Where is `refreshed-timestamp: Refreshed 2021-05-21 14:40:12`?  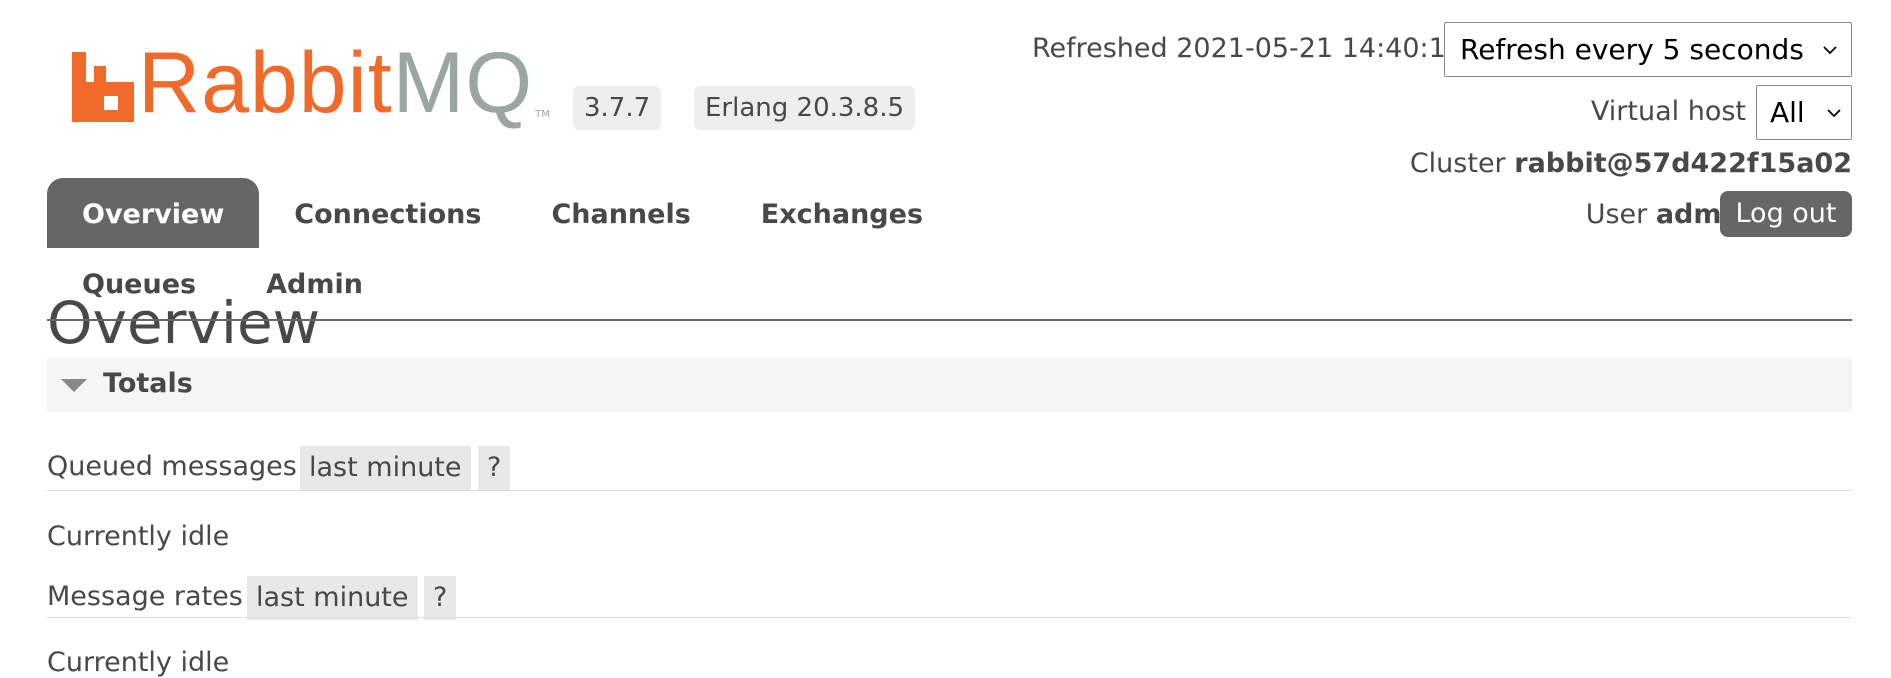 refreshed-timestamp: Refreshed 2021-05-21 14:40:12 is located at coordinates (1247, 48).